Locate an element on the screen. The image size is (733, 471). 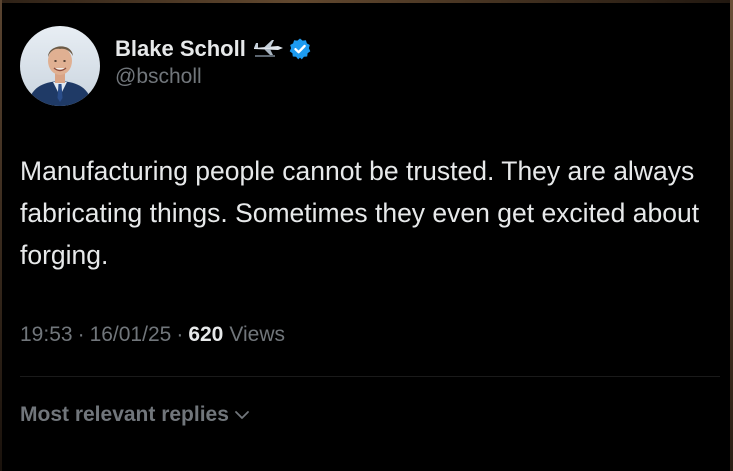
tweet-time: 19:53 is located at coordinates (46, 335).